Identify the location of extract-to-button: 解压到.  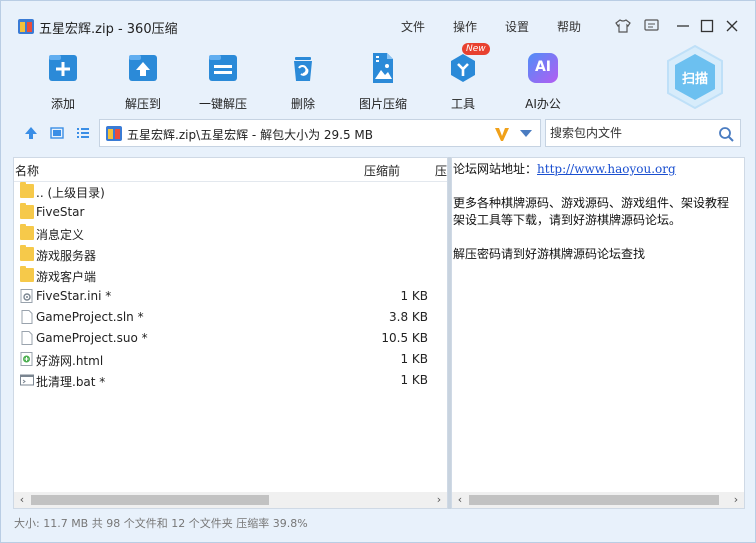
(143, 81).